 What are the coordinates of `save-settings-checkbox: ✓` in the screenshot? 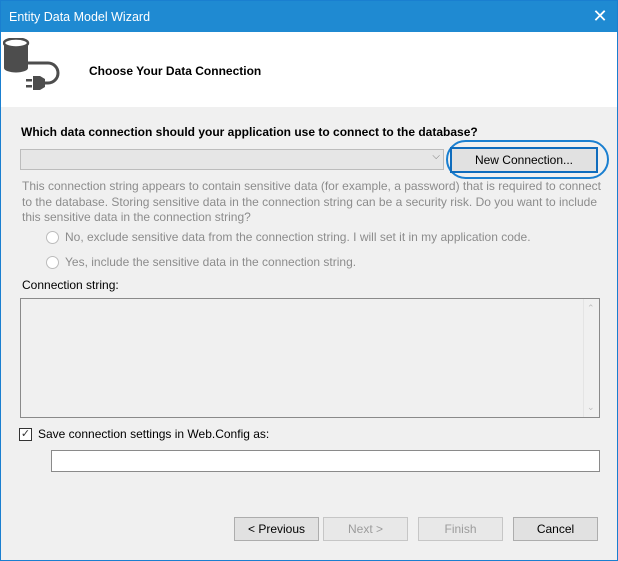 It's located at (25, 434).